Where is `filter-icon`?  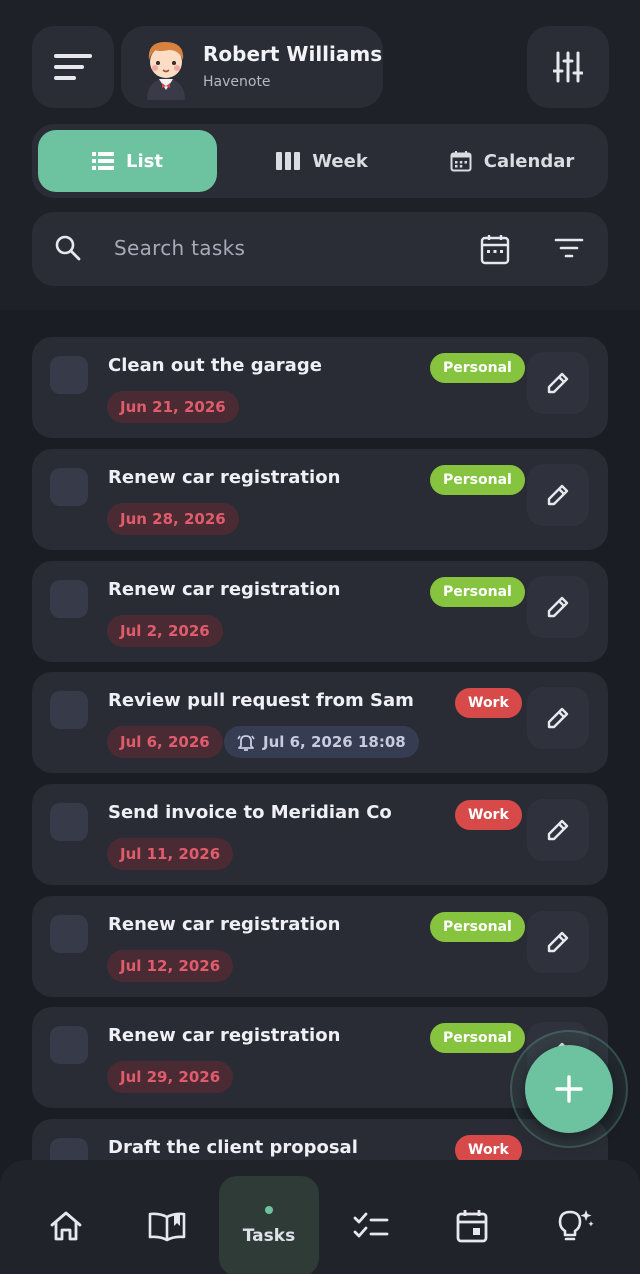
filter-icon is located at coordinates (569, 248).